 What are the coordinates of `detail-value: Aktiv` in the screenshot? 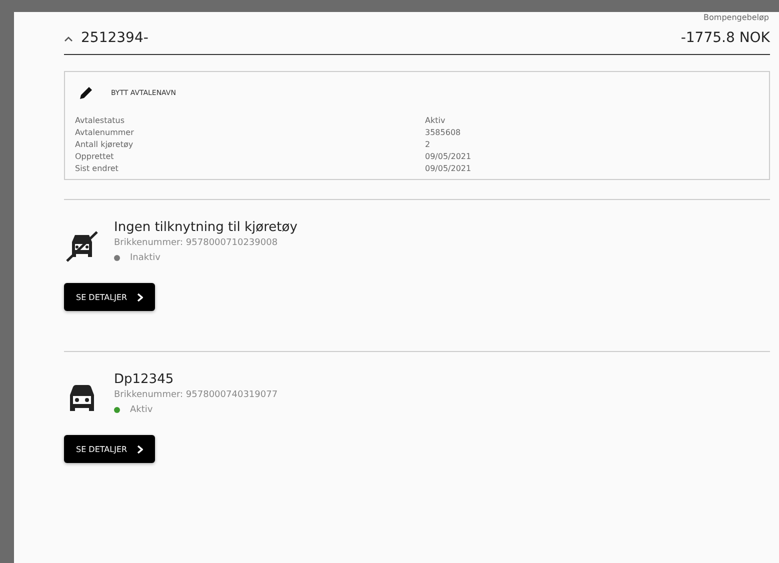 It's located at (435, 120).